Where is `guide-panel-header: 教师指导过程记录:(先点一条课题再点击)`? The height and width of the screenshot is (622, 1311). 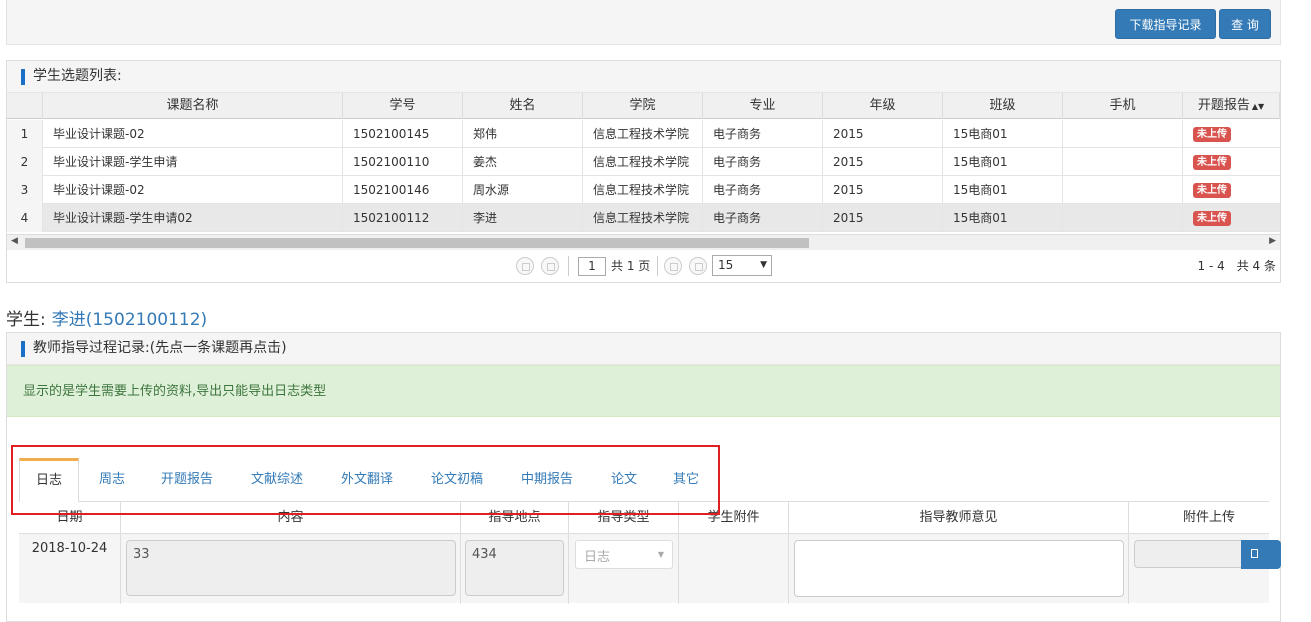
guide-panel-header: 教师指导过程记录:(先点一条课题再点击) is located at coordinates (643, 349).